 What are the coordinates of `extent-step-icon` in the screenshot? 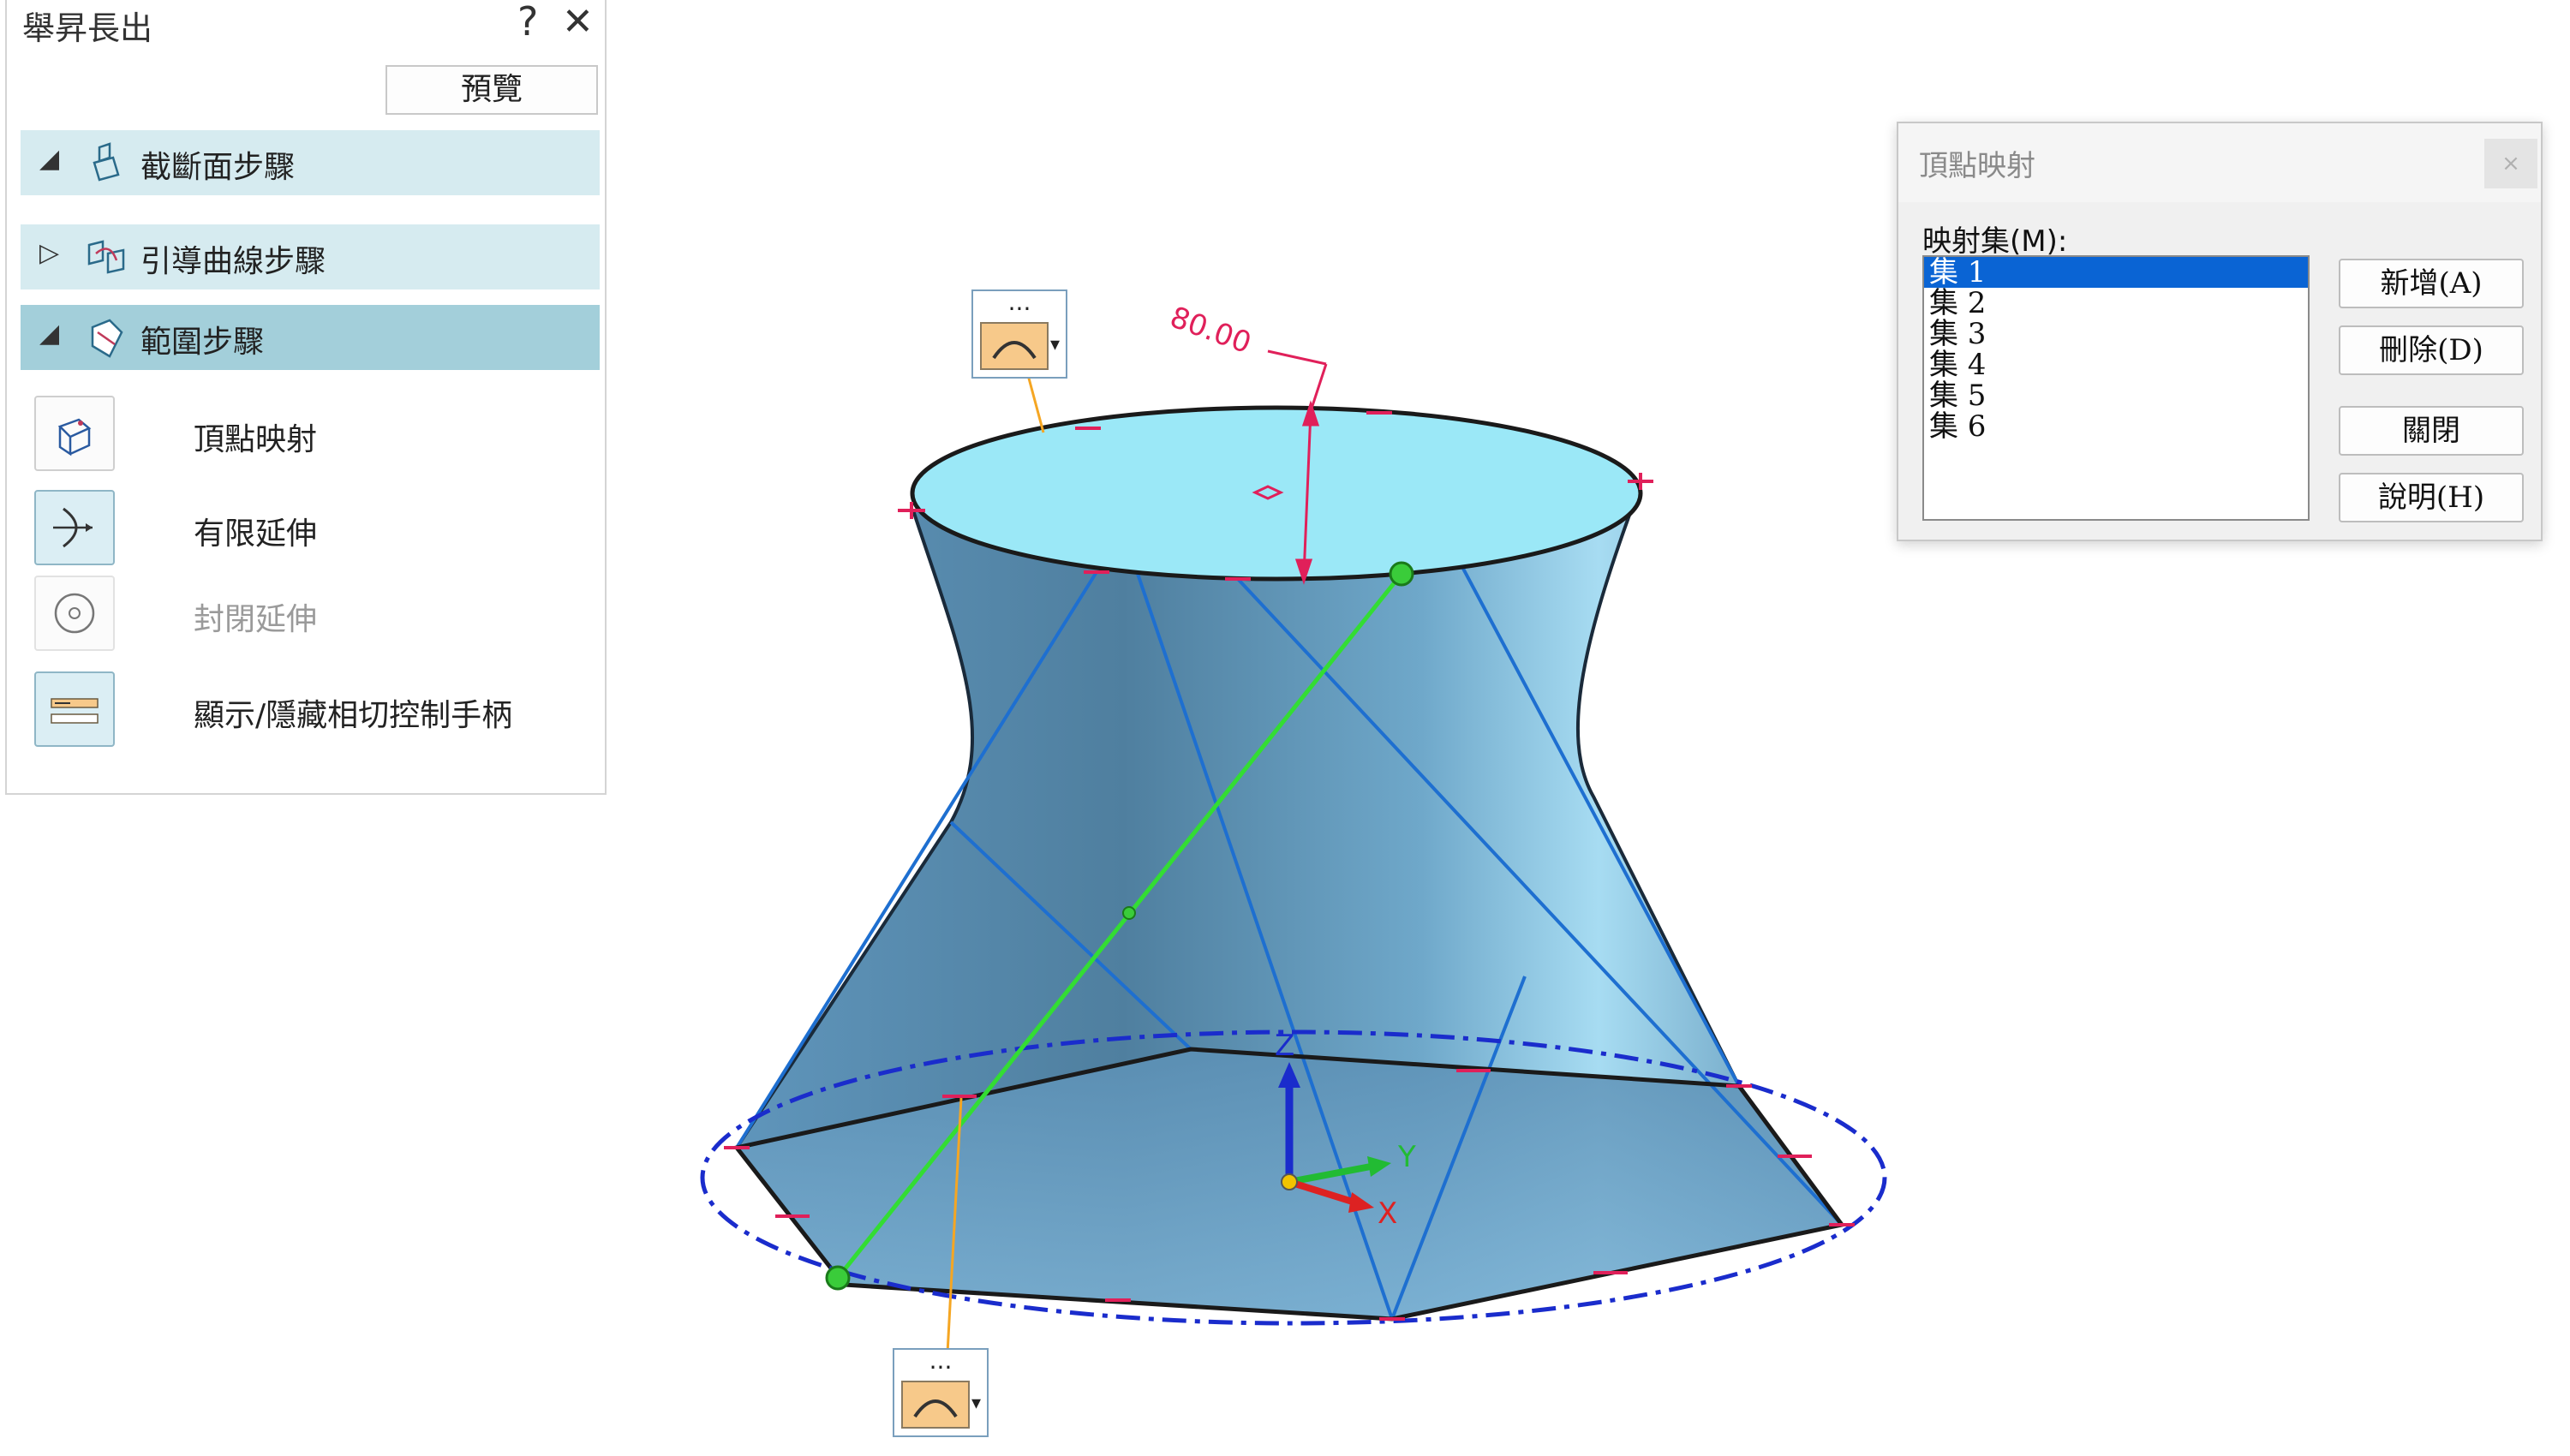 It's located at (106, 338).